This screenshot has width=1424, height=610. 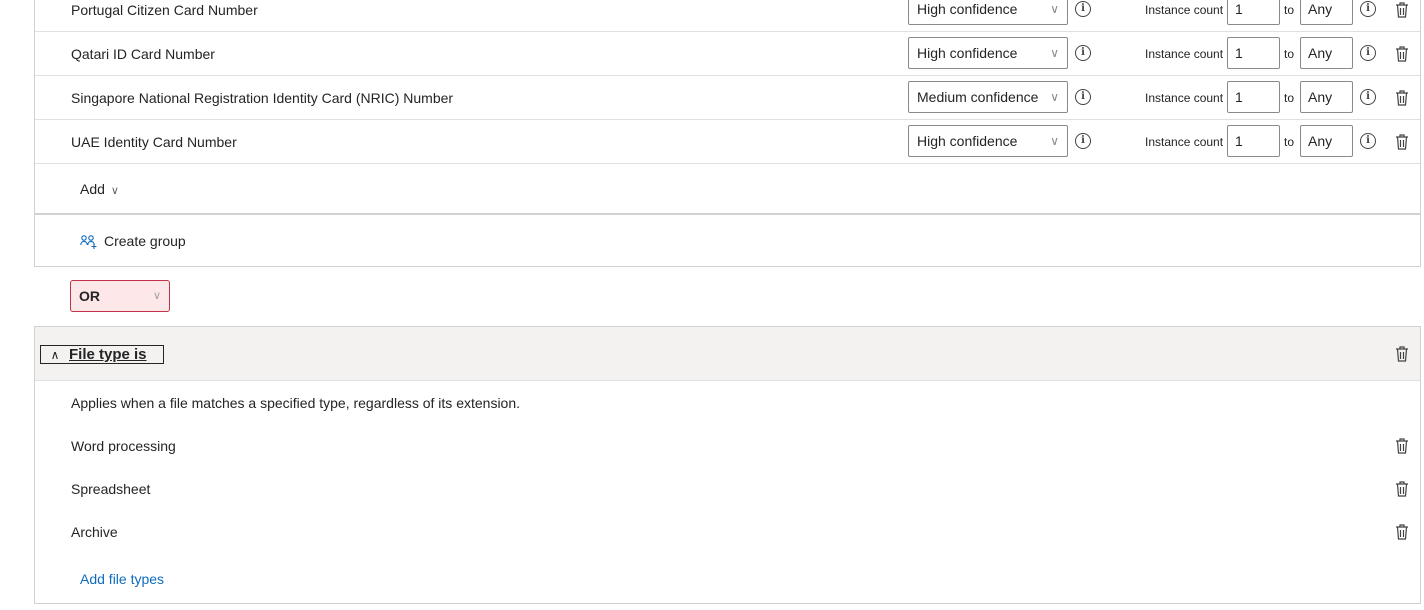 What do you see at coordinates (727, 354) in the screenshot?
I see `file-type-header: ∧ File type is` at bounding box center [727, 354].